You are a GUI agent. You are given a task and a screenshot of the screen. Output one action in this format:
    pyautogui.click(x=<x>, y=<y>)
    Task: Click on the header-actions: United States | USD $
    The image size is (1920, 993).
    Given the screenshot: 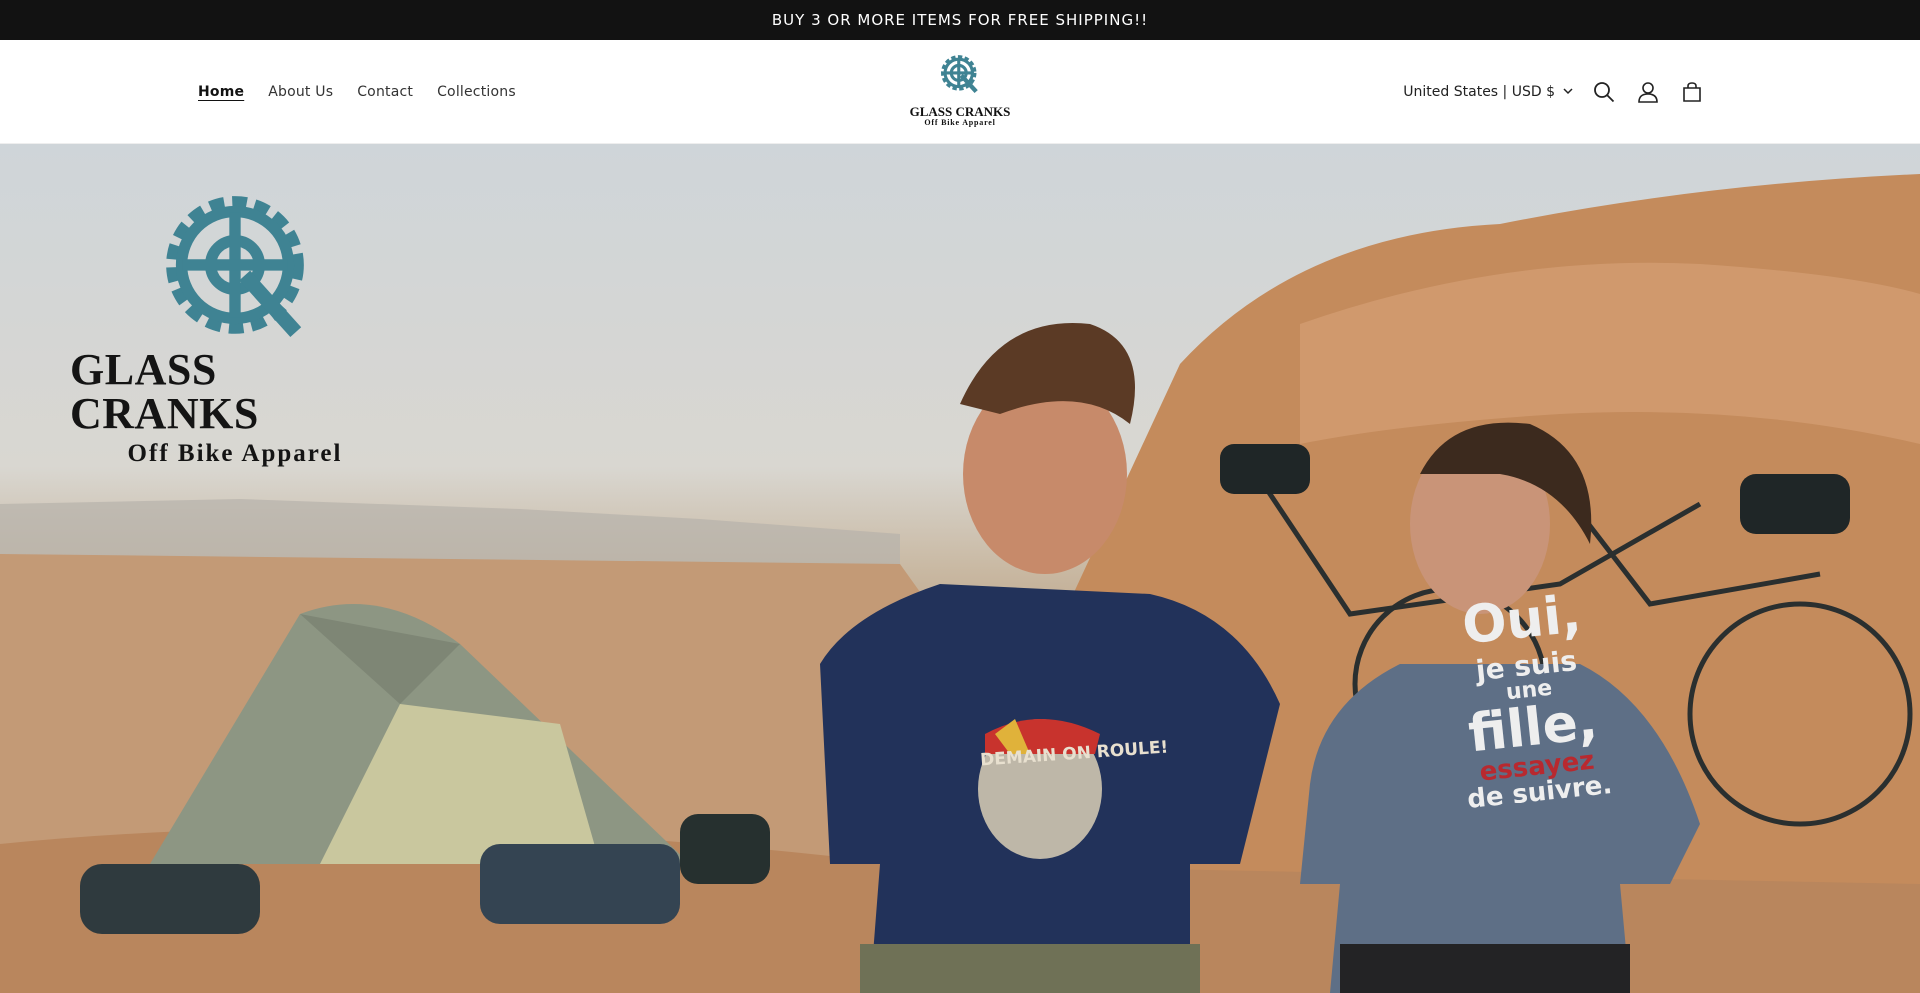 What is the action you would take?
    pyautogui.click(x=1554, y=91)
    